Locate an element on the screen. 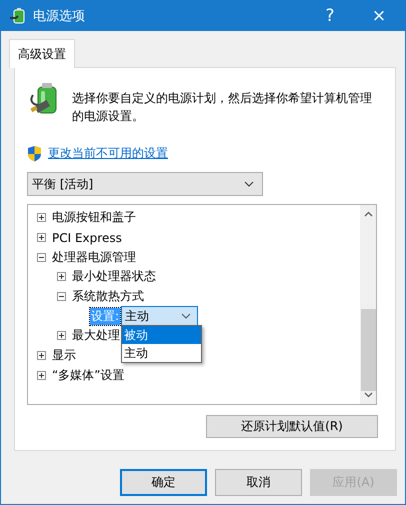  scrollbar is located at coordinates (368, 304).